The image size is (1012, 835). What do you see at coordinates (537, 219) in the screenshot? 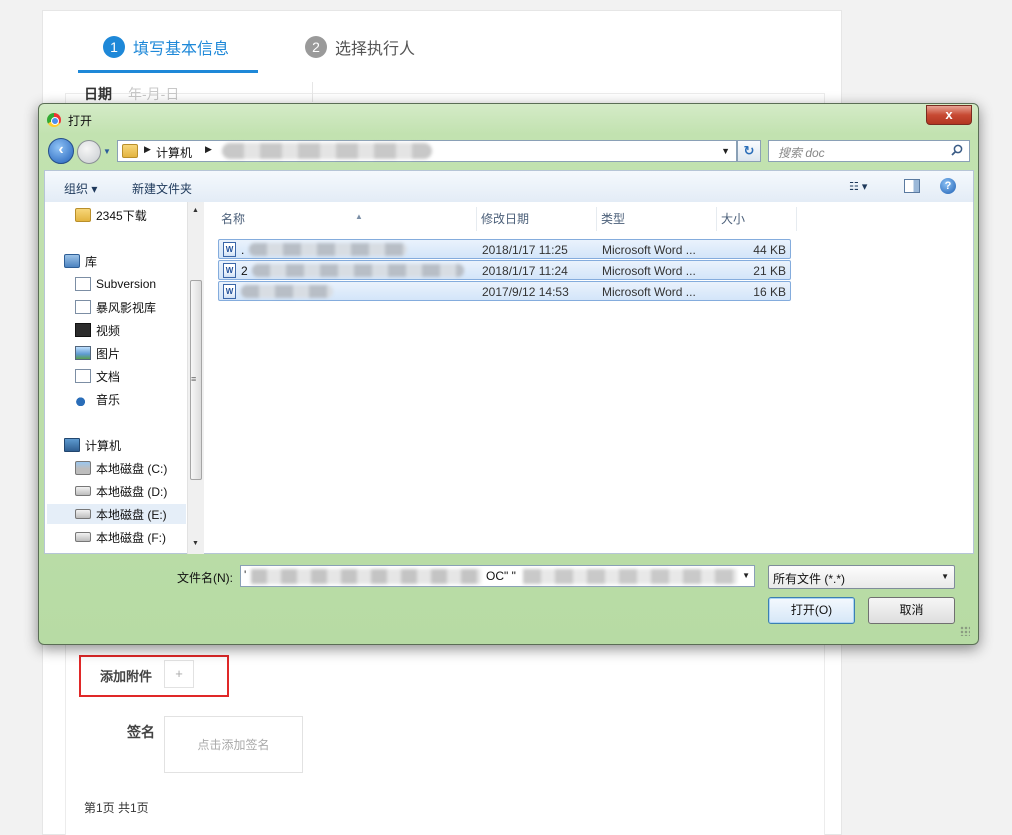
I see `column-header-date: 修改日期` at bounding box center [537, 219].